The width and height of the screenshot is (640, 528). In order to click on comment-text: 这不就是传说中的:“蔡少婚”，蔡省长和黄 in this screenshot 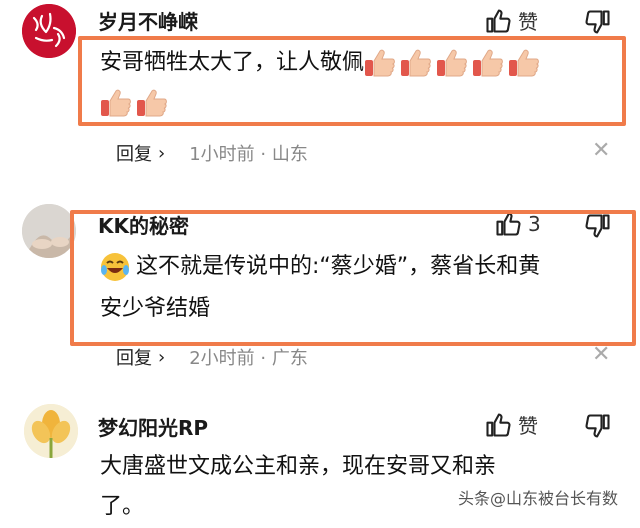, I will do `click(320, 267)`.